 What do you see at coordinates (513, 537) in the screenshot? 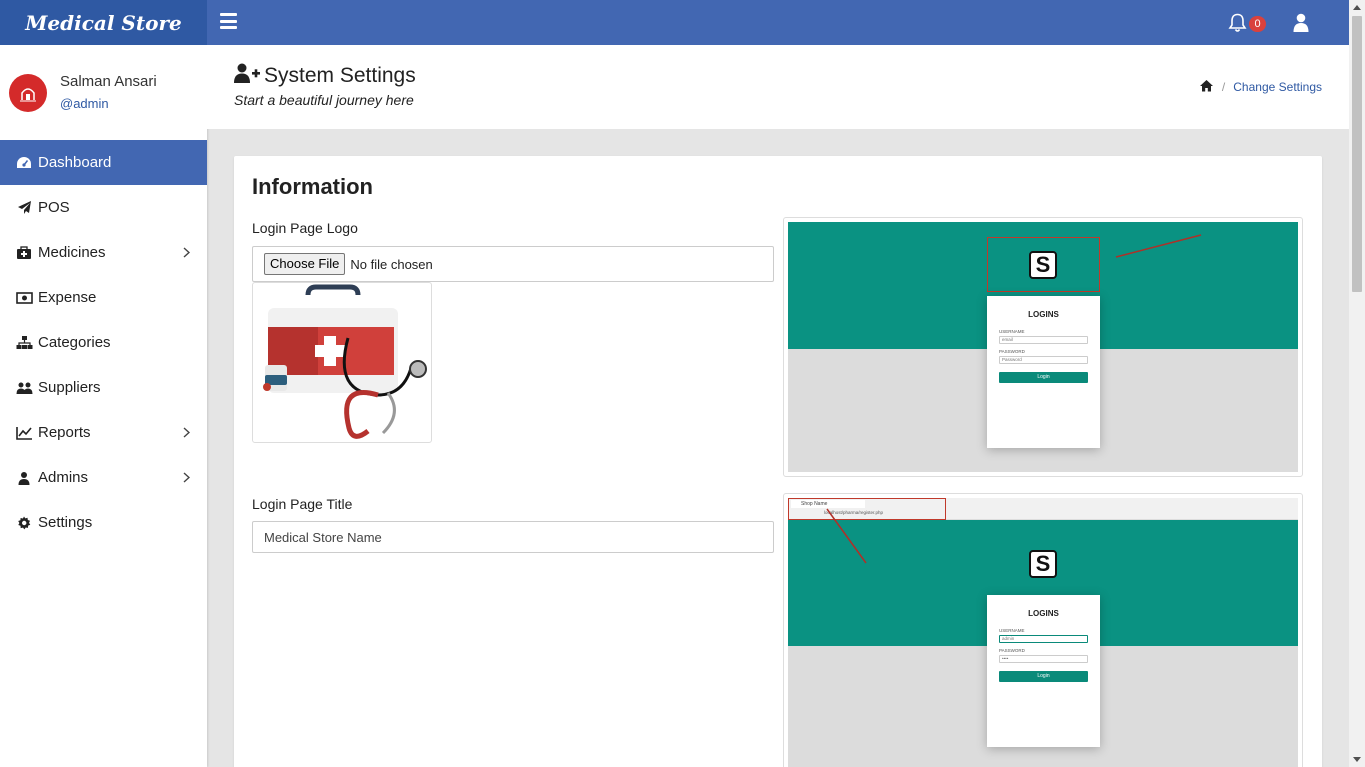
I see `login-title-input` at bounding box center [513, 537].